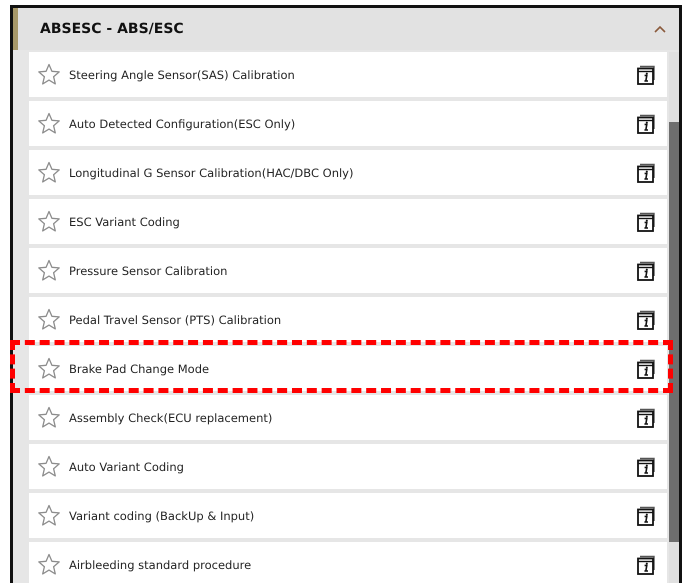  What do you see at coordinates (139, 369) in the screenshot?
I see `item-label: Brake Pad Change Mode` at bounding box center [139, 369].